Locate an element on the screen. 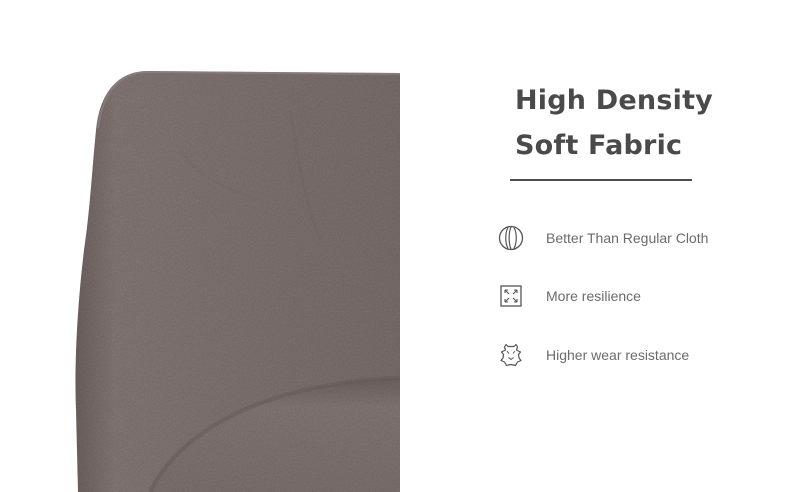 The width and height of the screenshot is (800, 492). feature-item-better-cloth: Better Than Regular Cloth is located at coordinates (603, 238).